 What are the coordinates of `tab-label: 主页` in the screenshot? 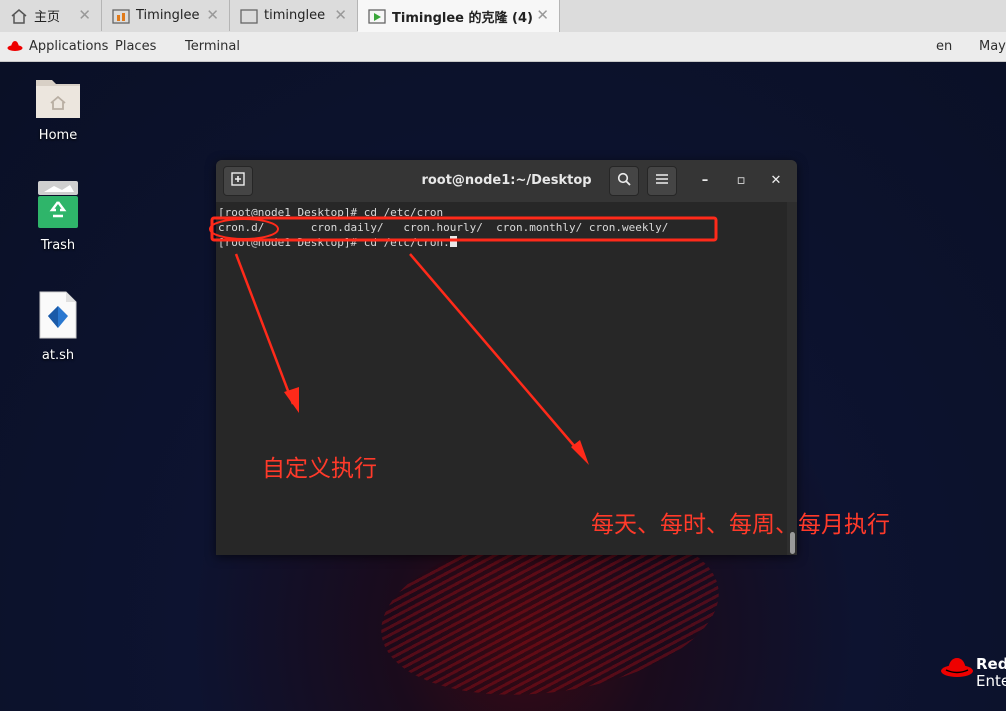 It's located at (47, 17).